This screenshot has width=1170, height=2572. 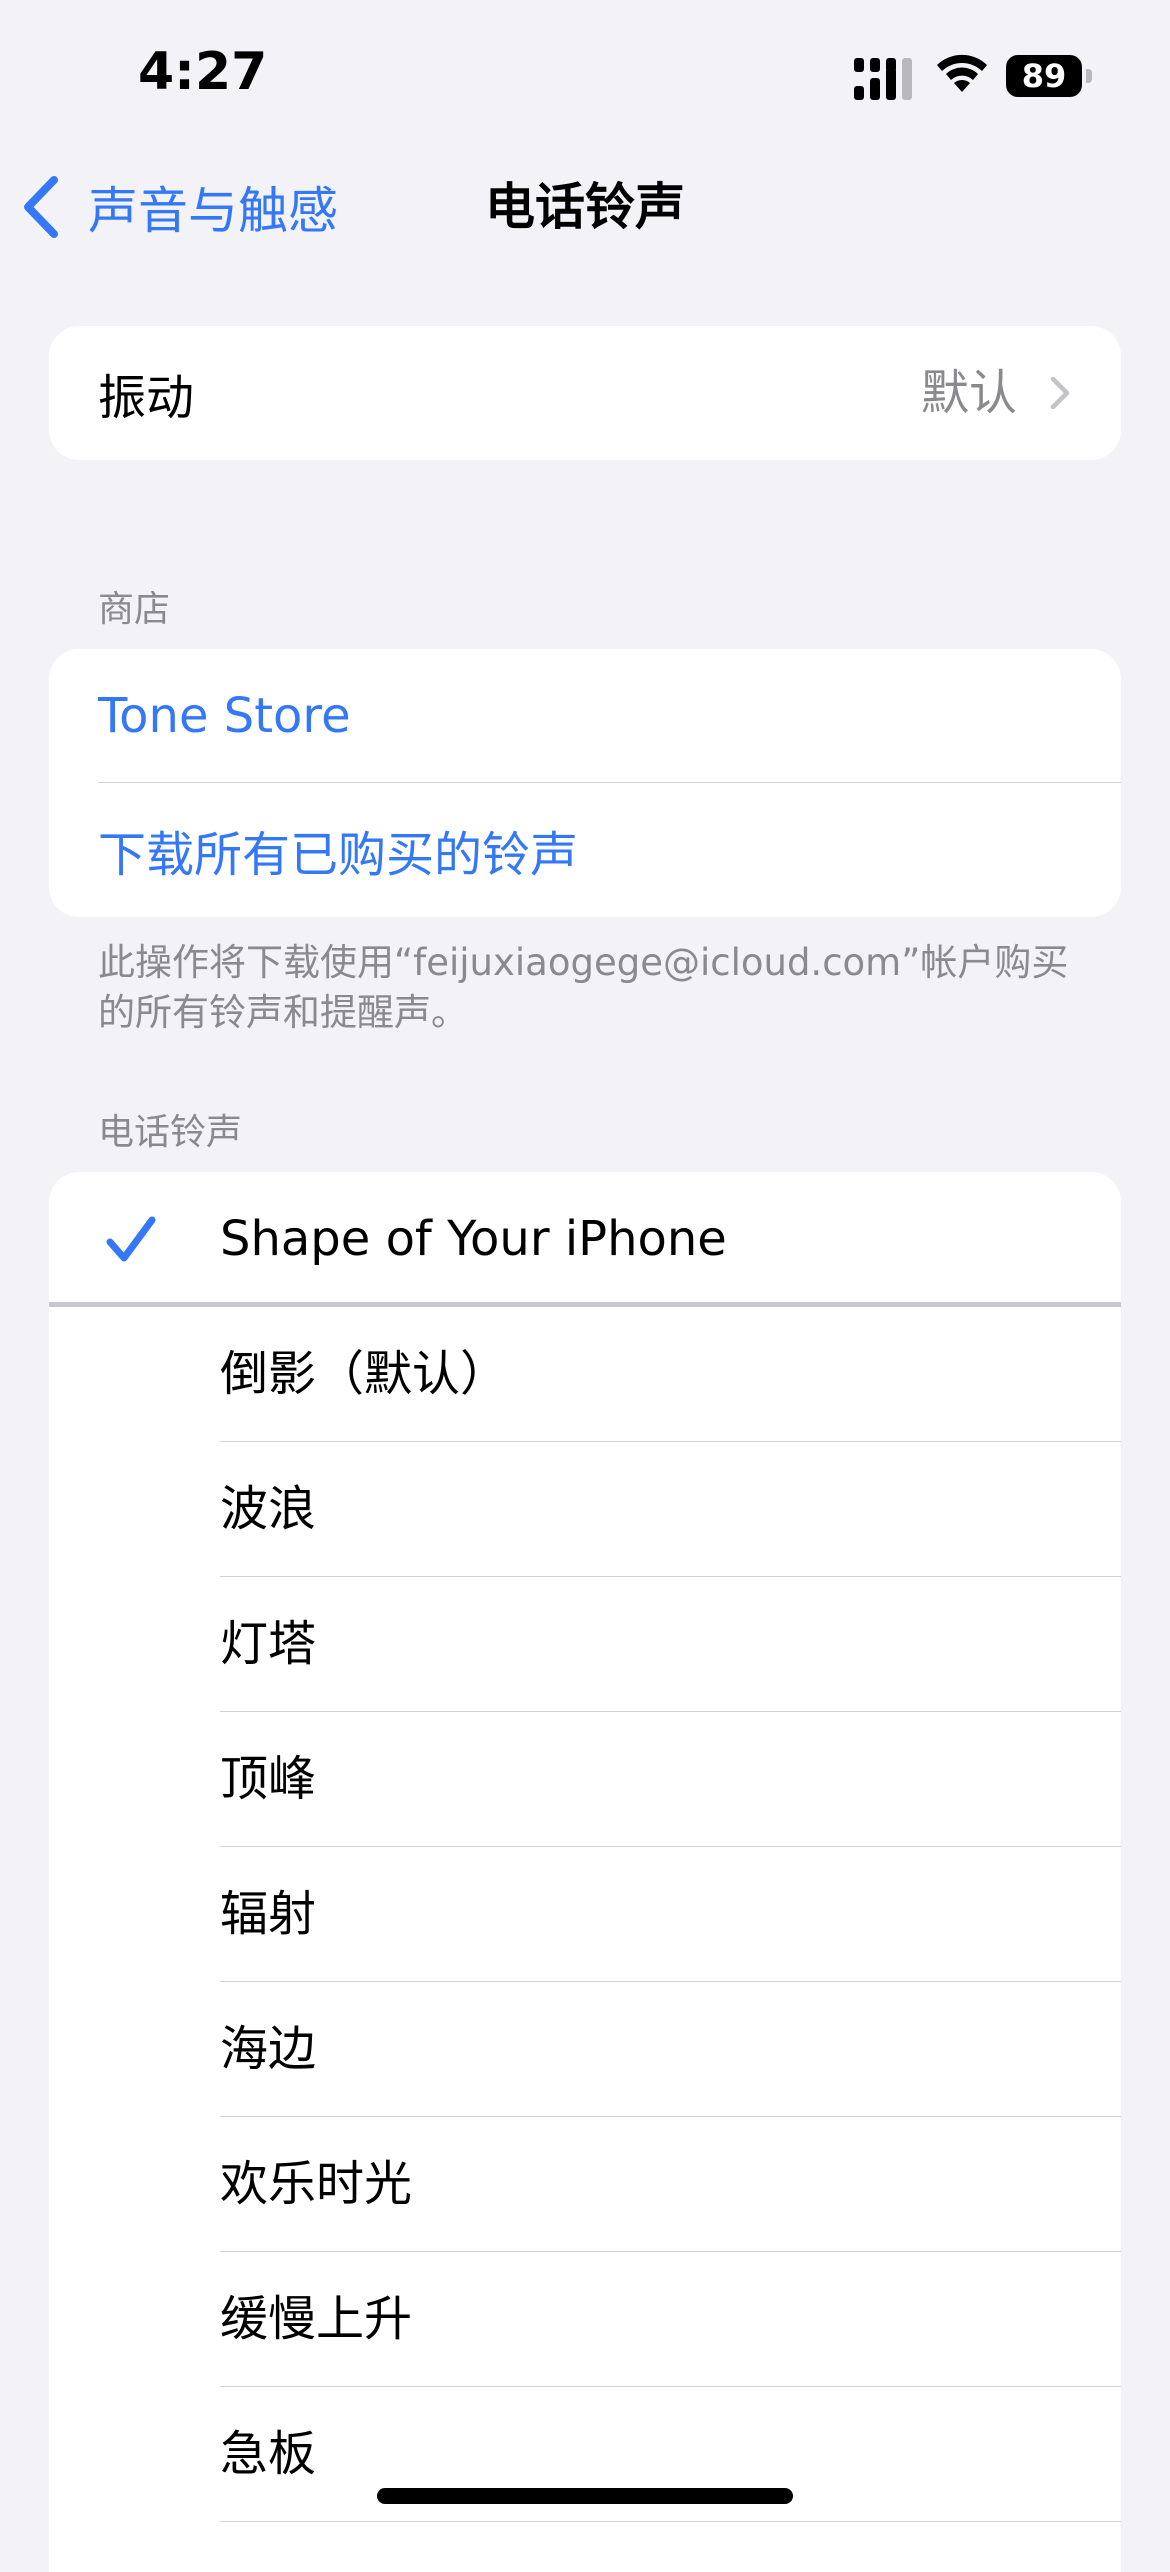 I want to click on tone-store-label: Tone Store, so click(x=224, y=716).